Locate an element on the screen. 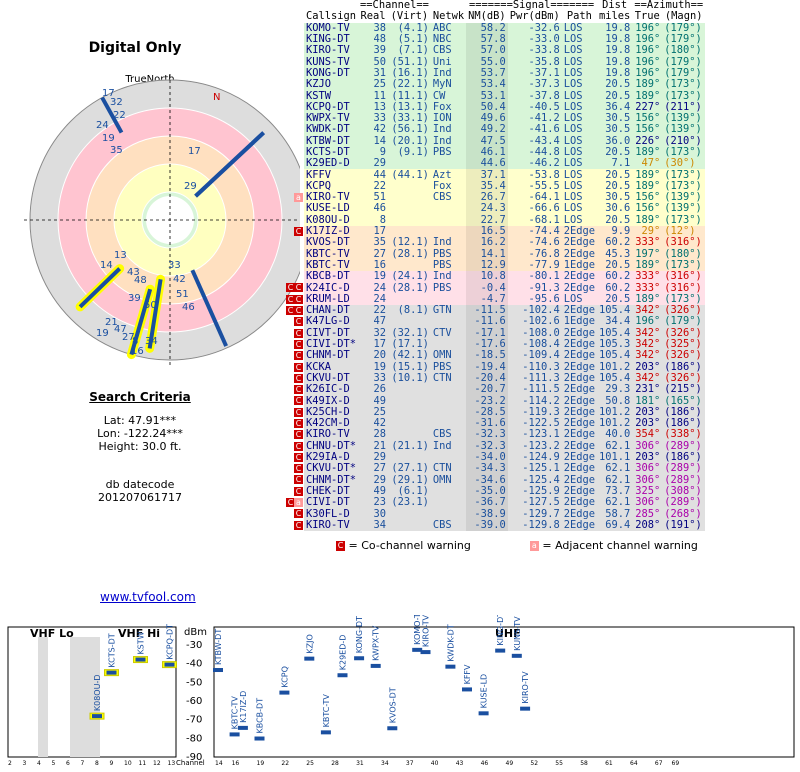  real-channel-cell: 19 is located at coordinates (379, 276).